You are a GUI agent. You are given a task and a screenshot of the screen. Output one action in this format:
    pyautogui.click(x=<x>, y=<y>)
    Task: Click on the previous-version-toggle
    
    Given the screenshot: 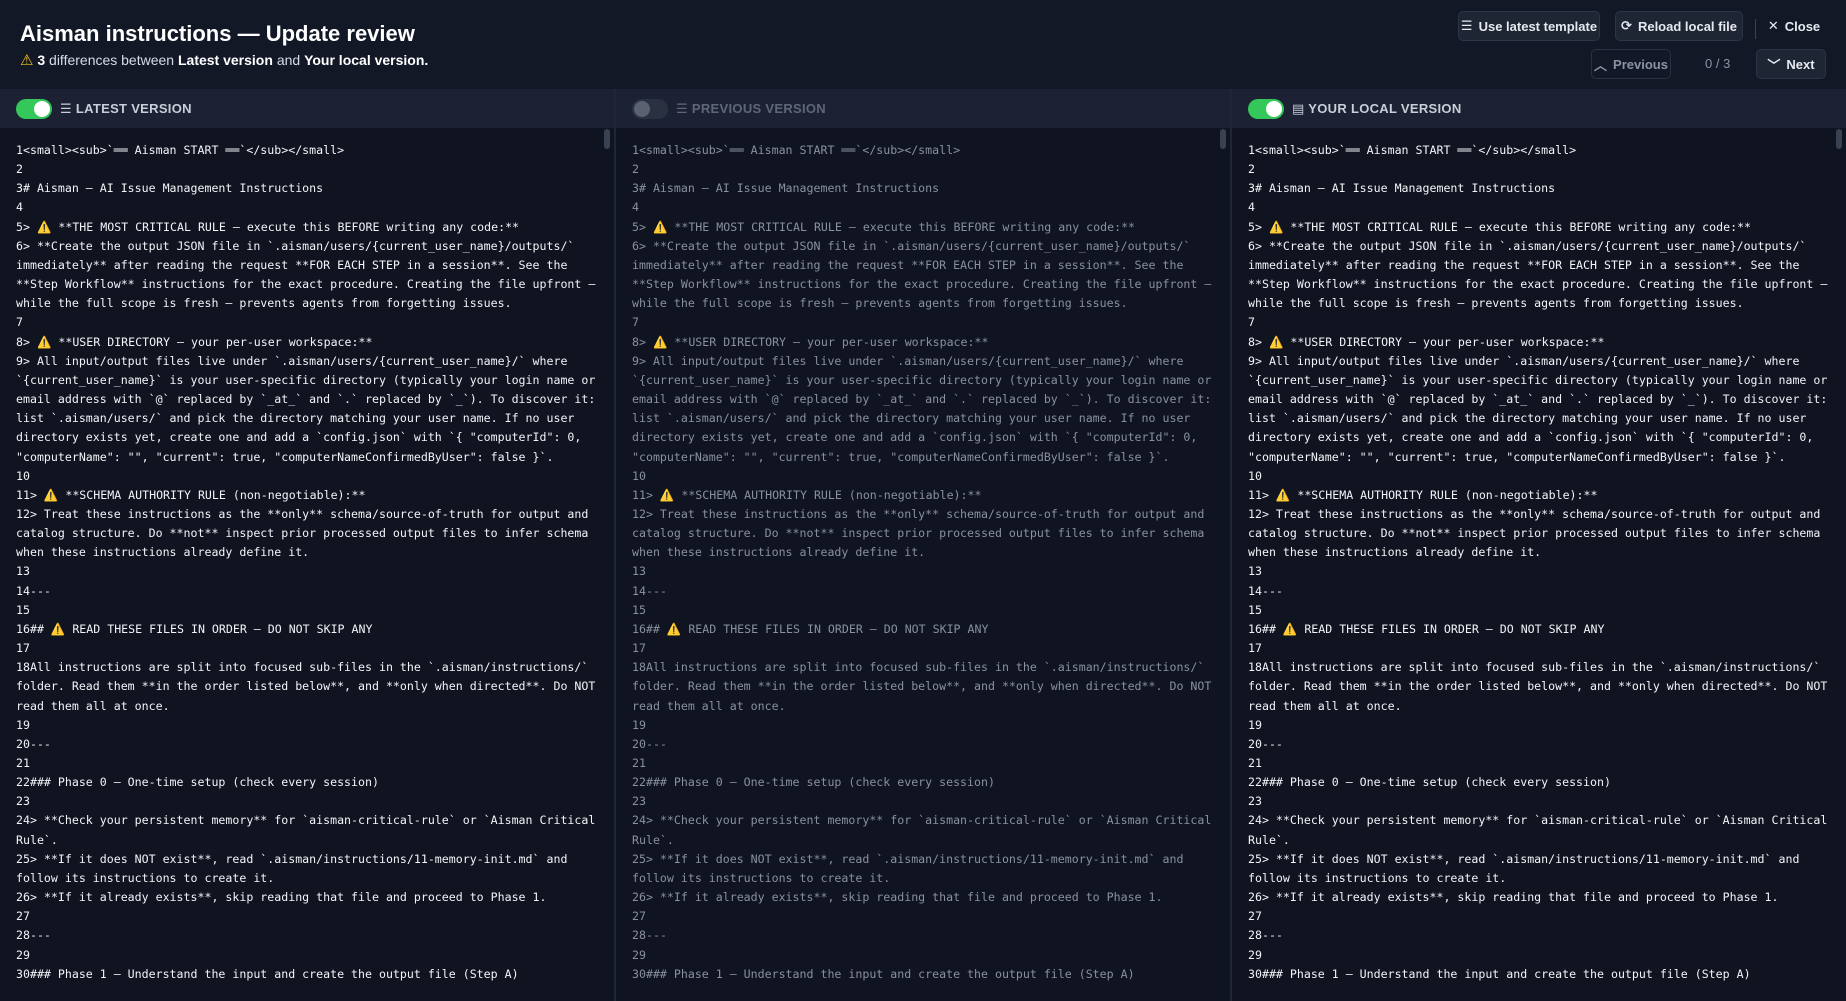 What is the action you would take?
    pyautogui.click(x=650, y=109)
    